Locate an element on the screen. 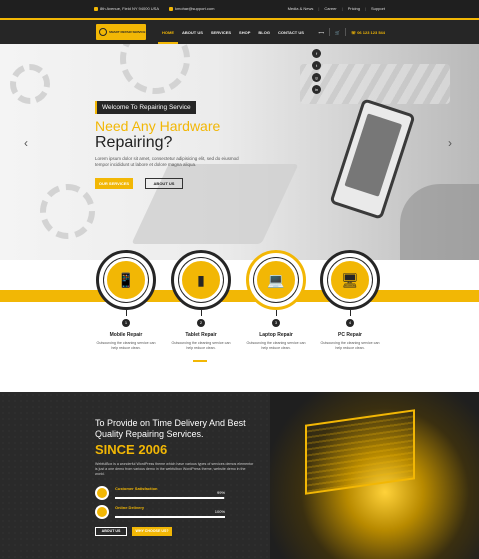  mail-icon is located at coordinates (171, 8).